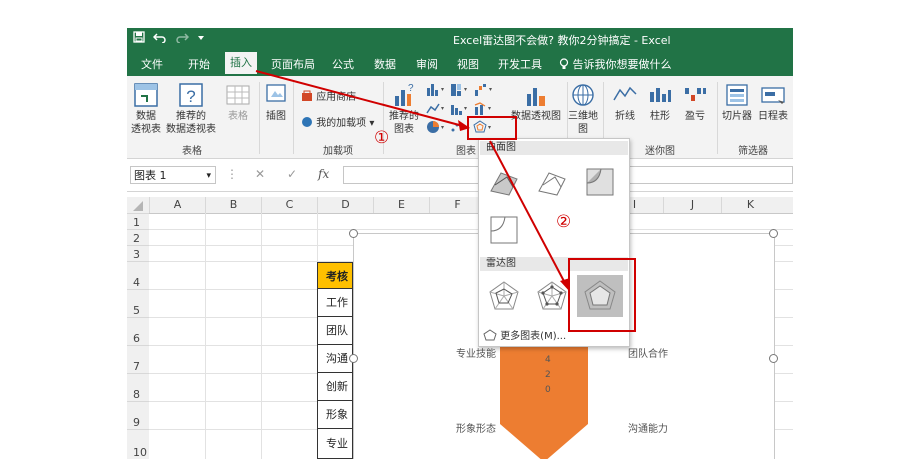 The image size is (920, 459). Describe the element at coordinates (750, 205) in the screenshot. I see `column-header-k: K` at that location.